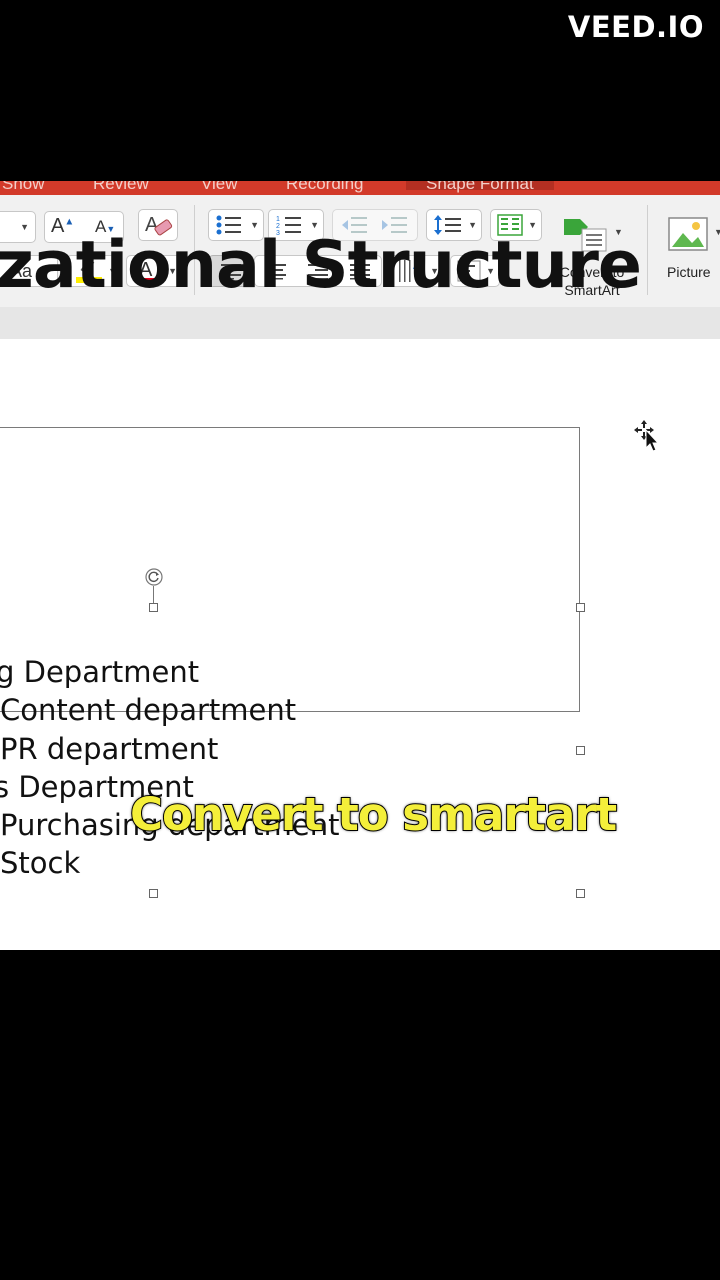  I want to click on ribbon-tab-bar: Show Review View Recording Shape Format, so click(360, 188).